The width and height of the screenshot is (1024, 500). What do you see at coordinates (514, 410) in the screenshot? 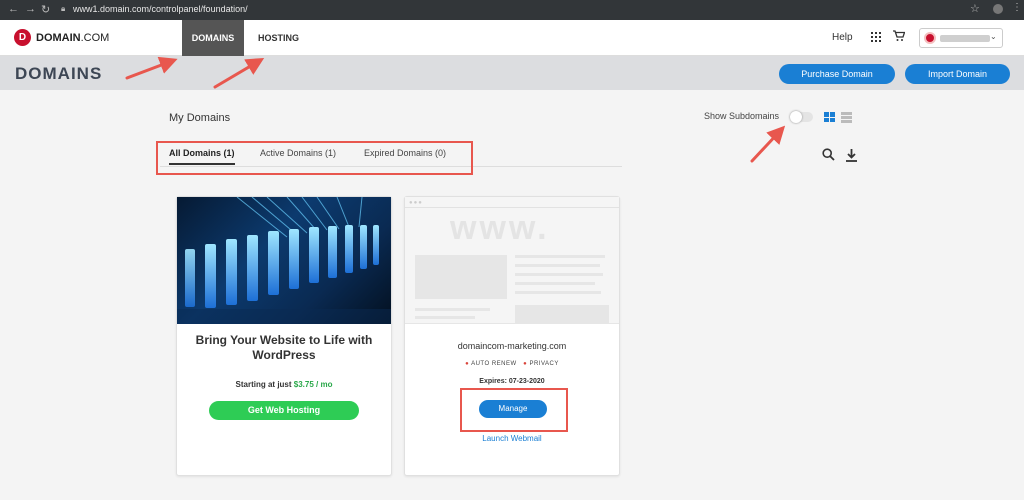
I see `highlight-box-manage` at bounding box center [514, 410].